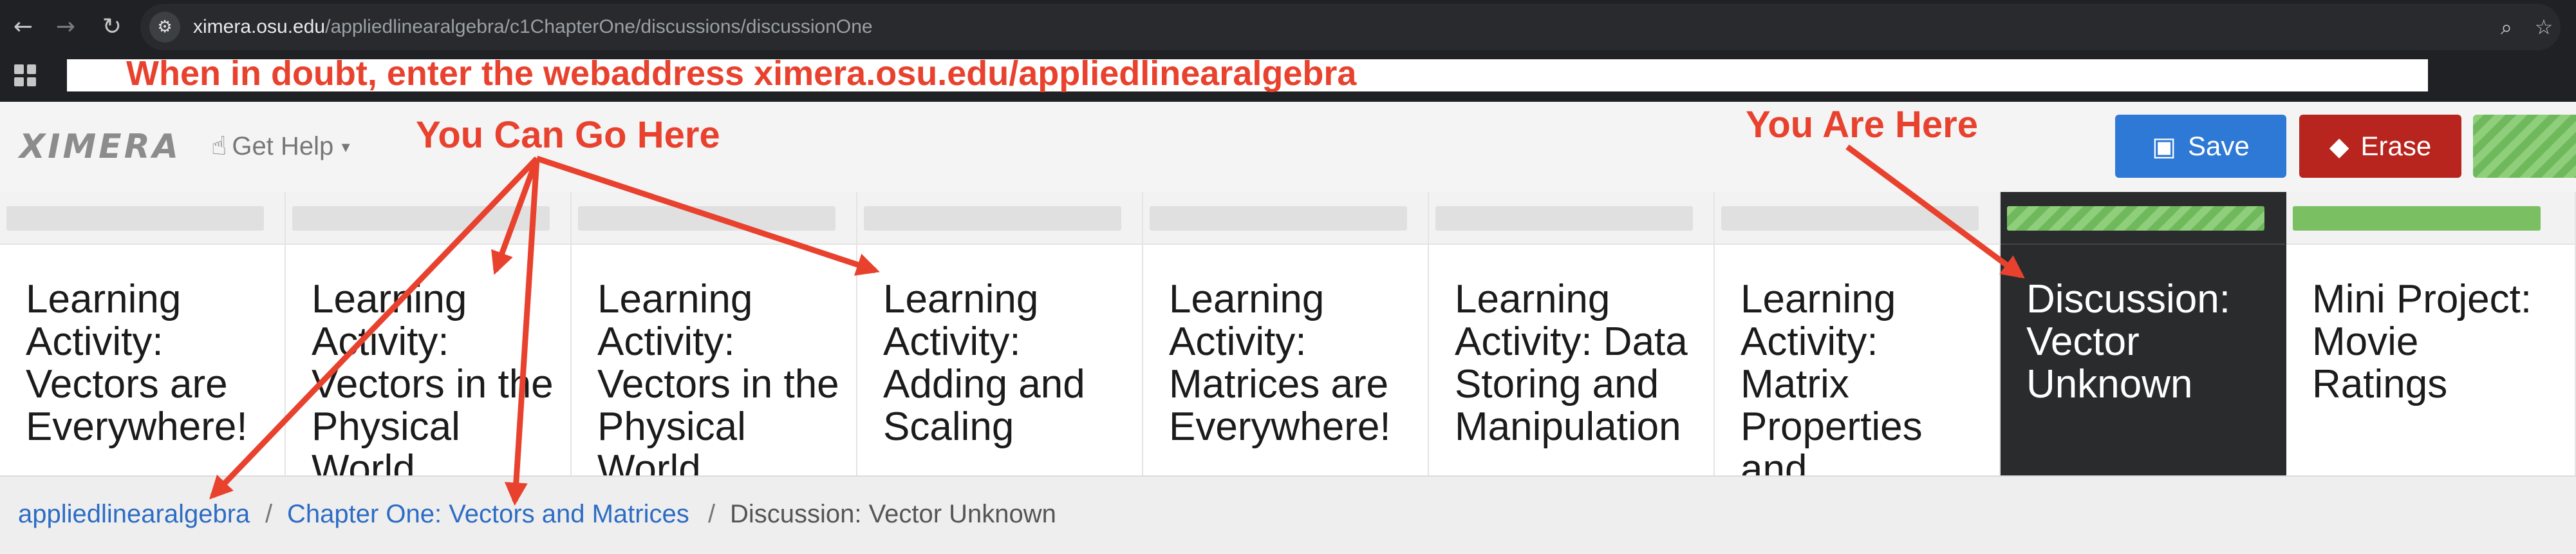  Describe the element at coordinates (259, 26) in the screenshot. I see `url-host: ximera.osu.edu` at that location.